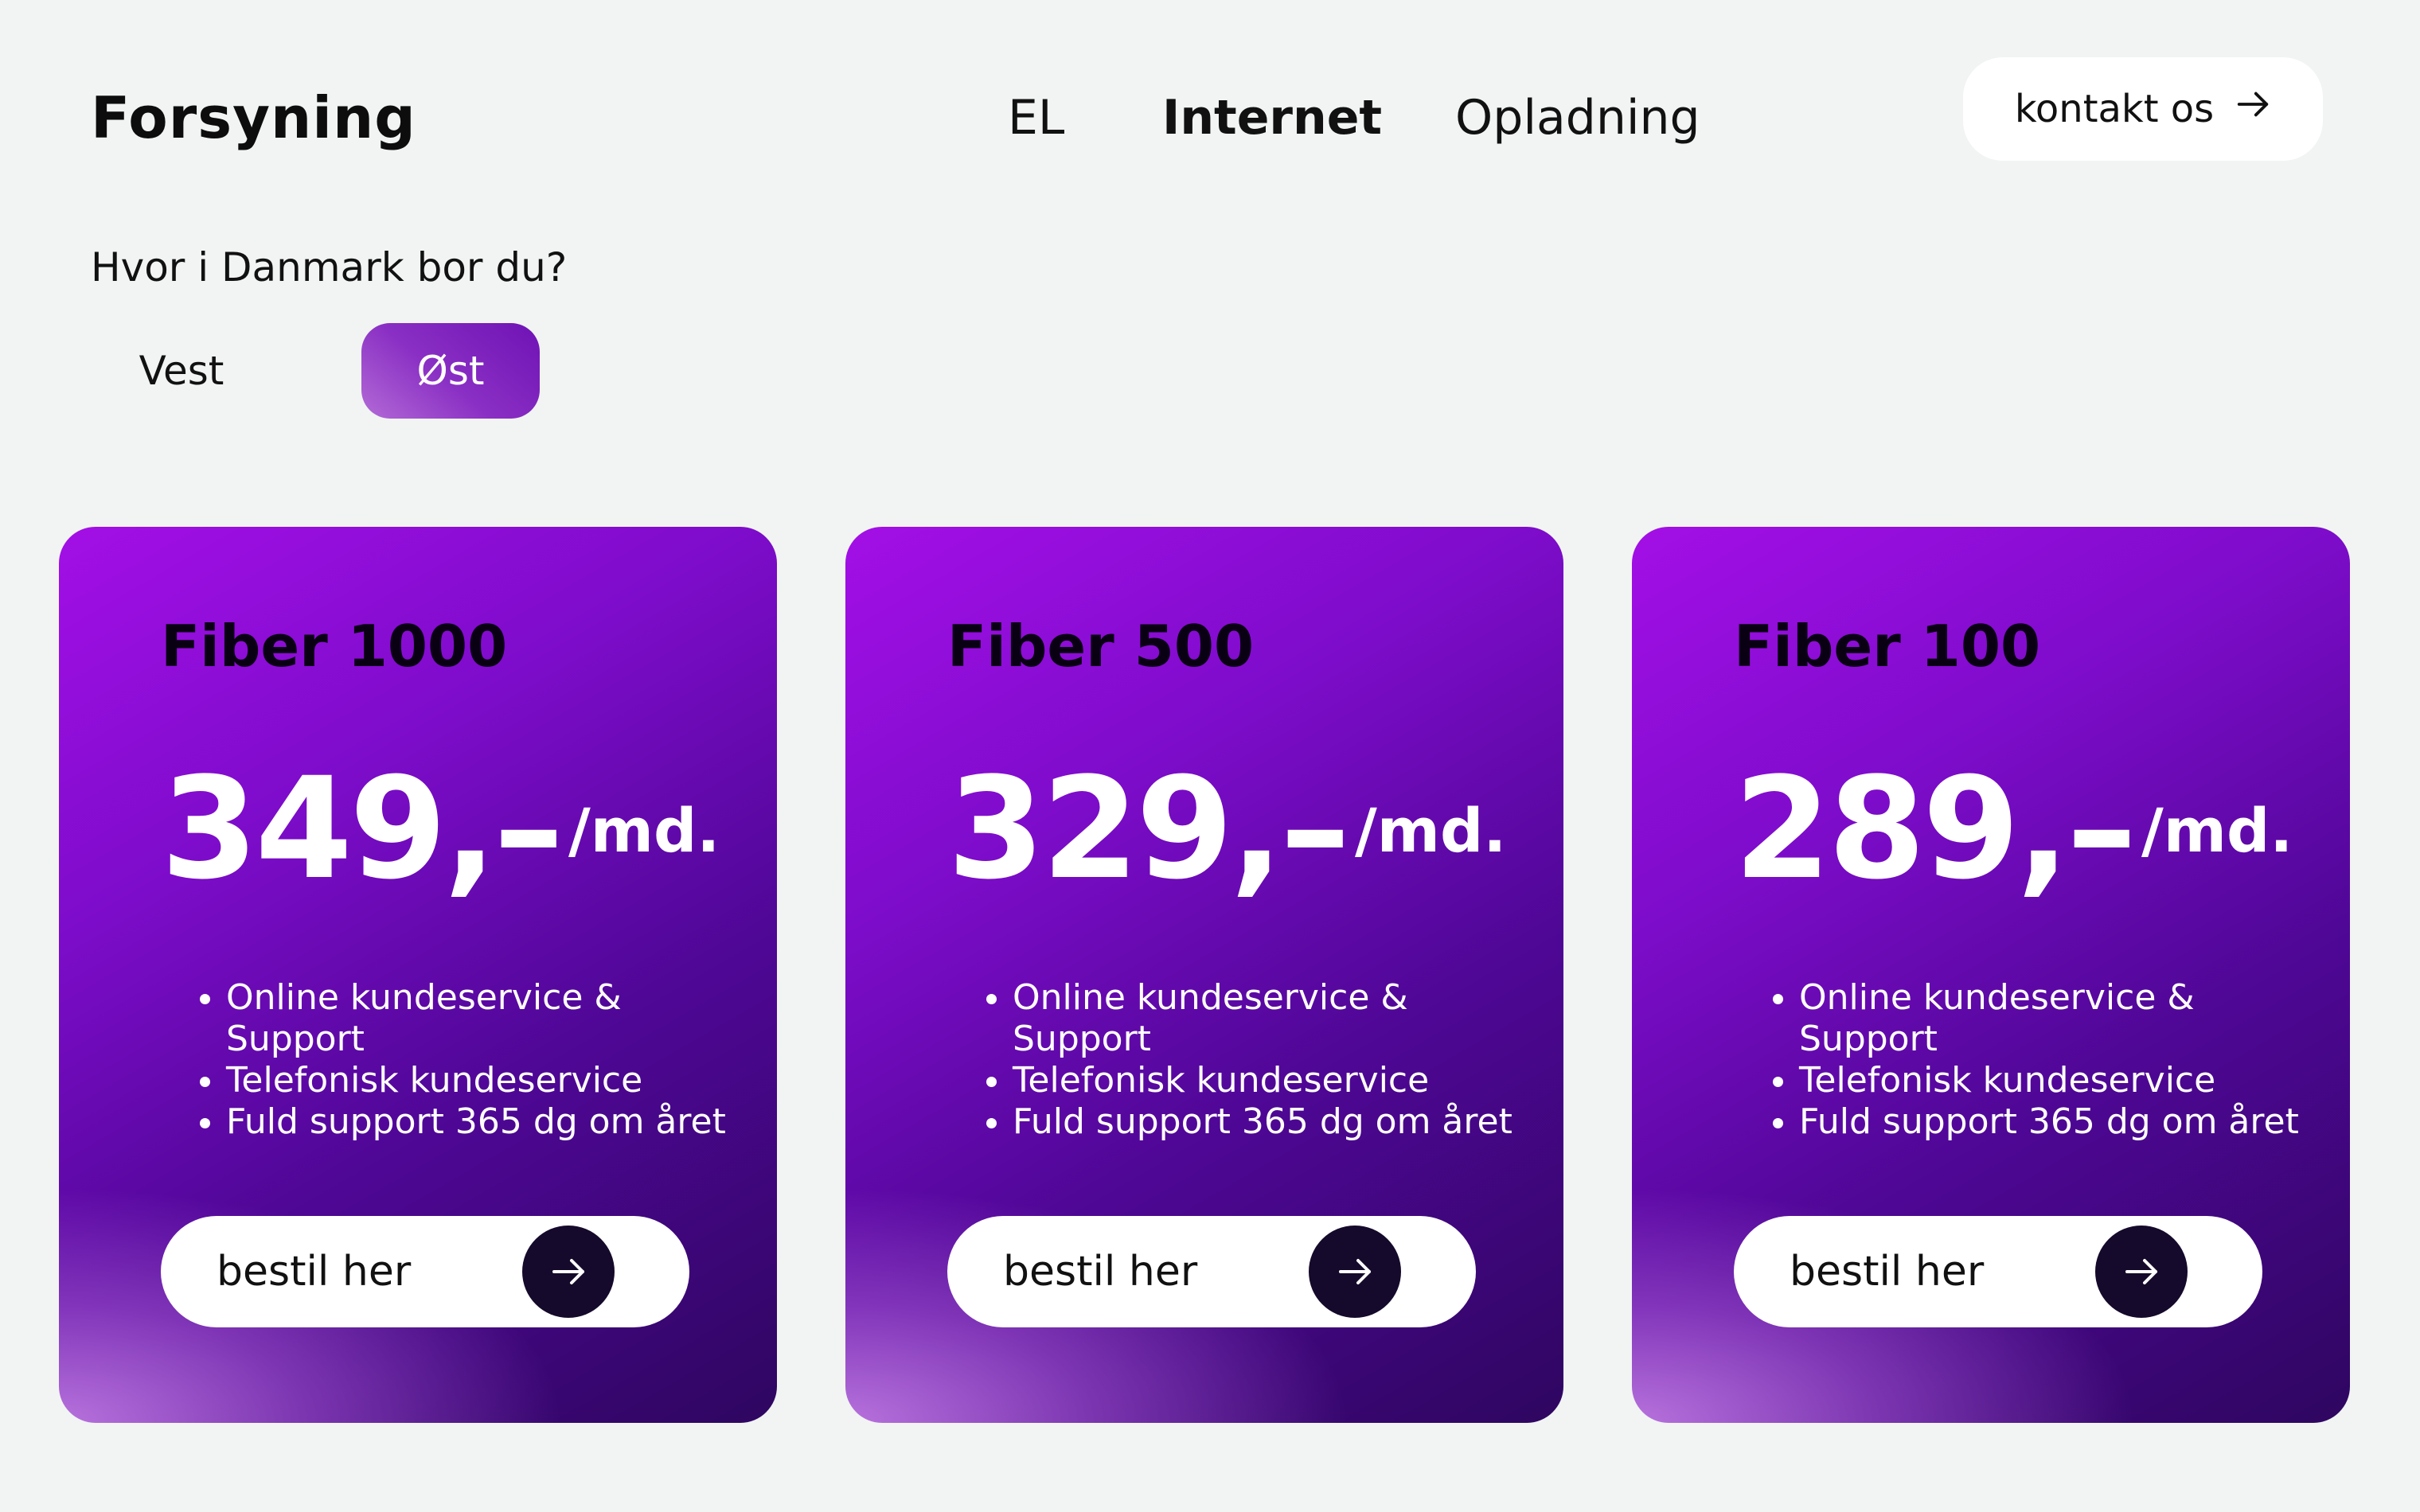  I want to click on region-option-vest: Vest, so click(181, 371).